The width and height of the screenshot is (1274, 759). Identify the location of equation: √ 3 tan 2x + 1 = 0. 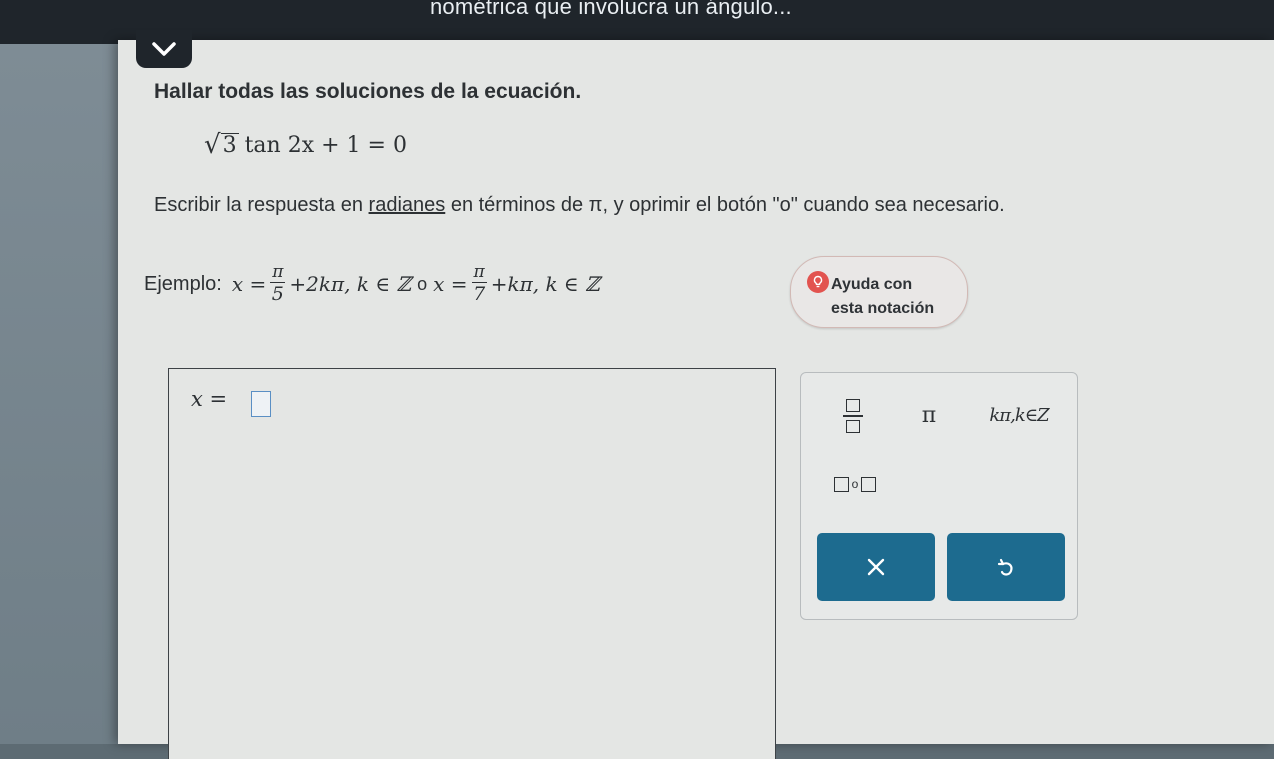
(305, 145).